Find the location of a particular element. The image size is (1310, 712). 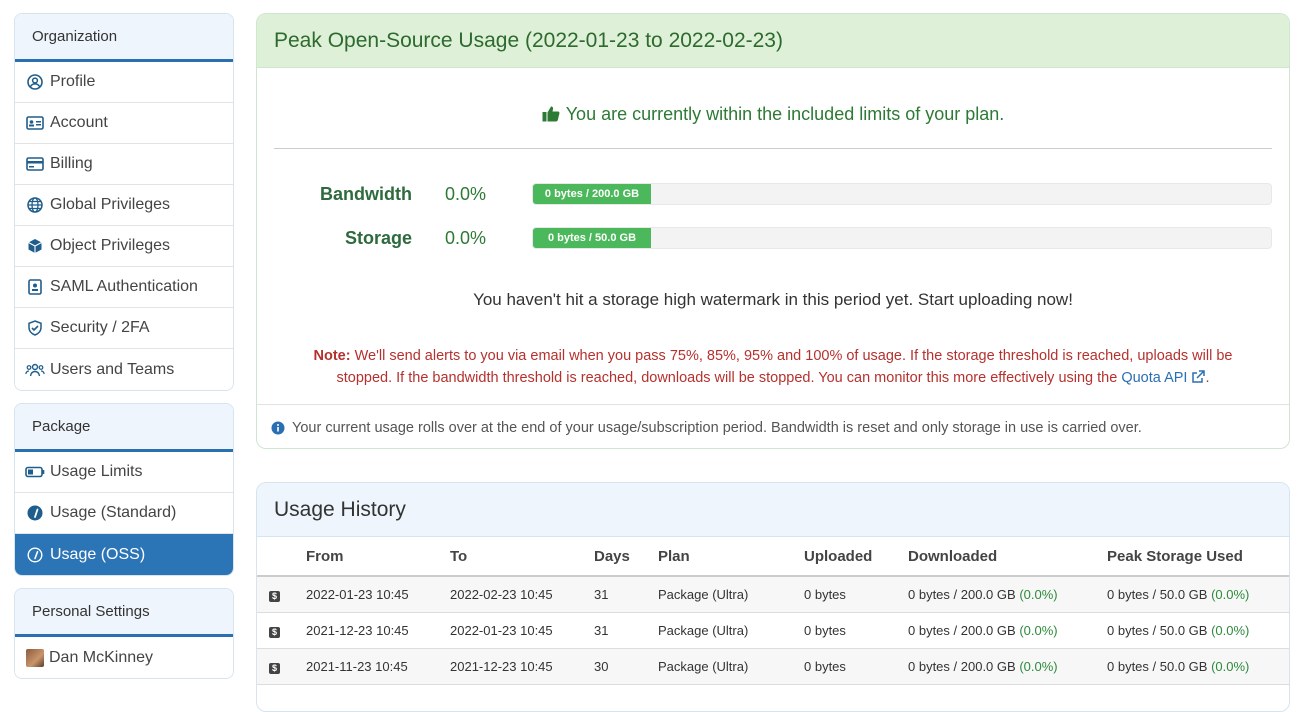

cell-from: 2021-11-23 10:45 is located at coordinates (378, 666).